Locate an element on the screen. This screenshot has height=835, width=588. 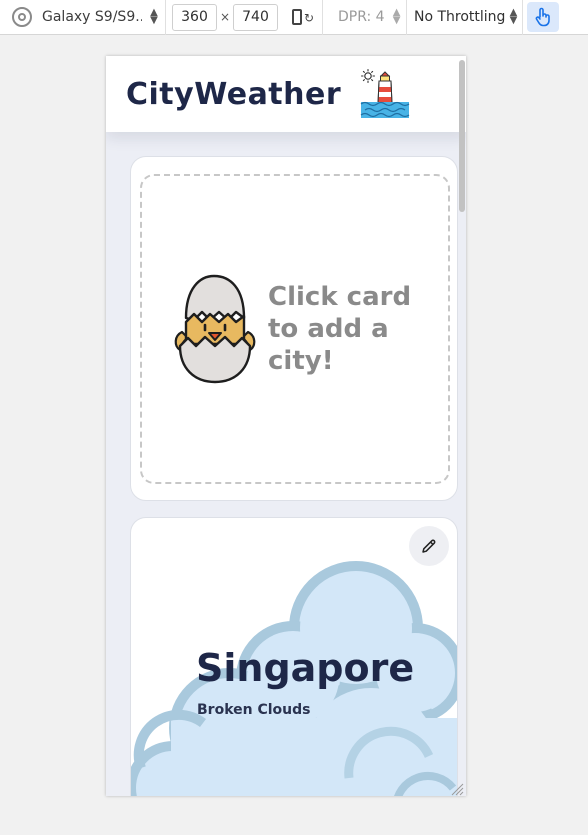
width-input: 360 is located at coordinates (194, 17).